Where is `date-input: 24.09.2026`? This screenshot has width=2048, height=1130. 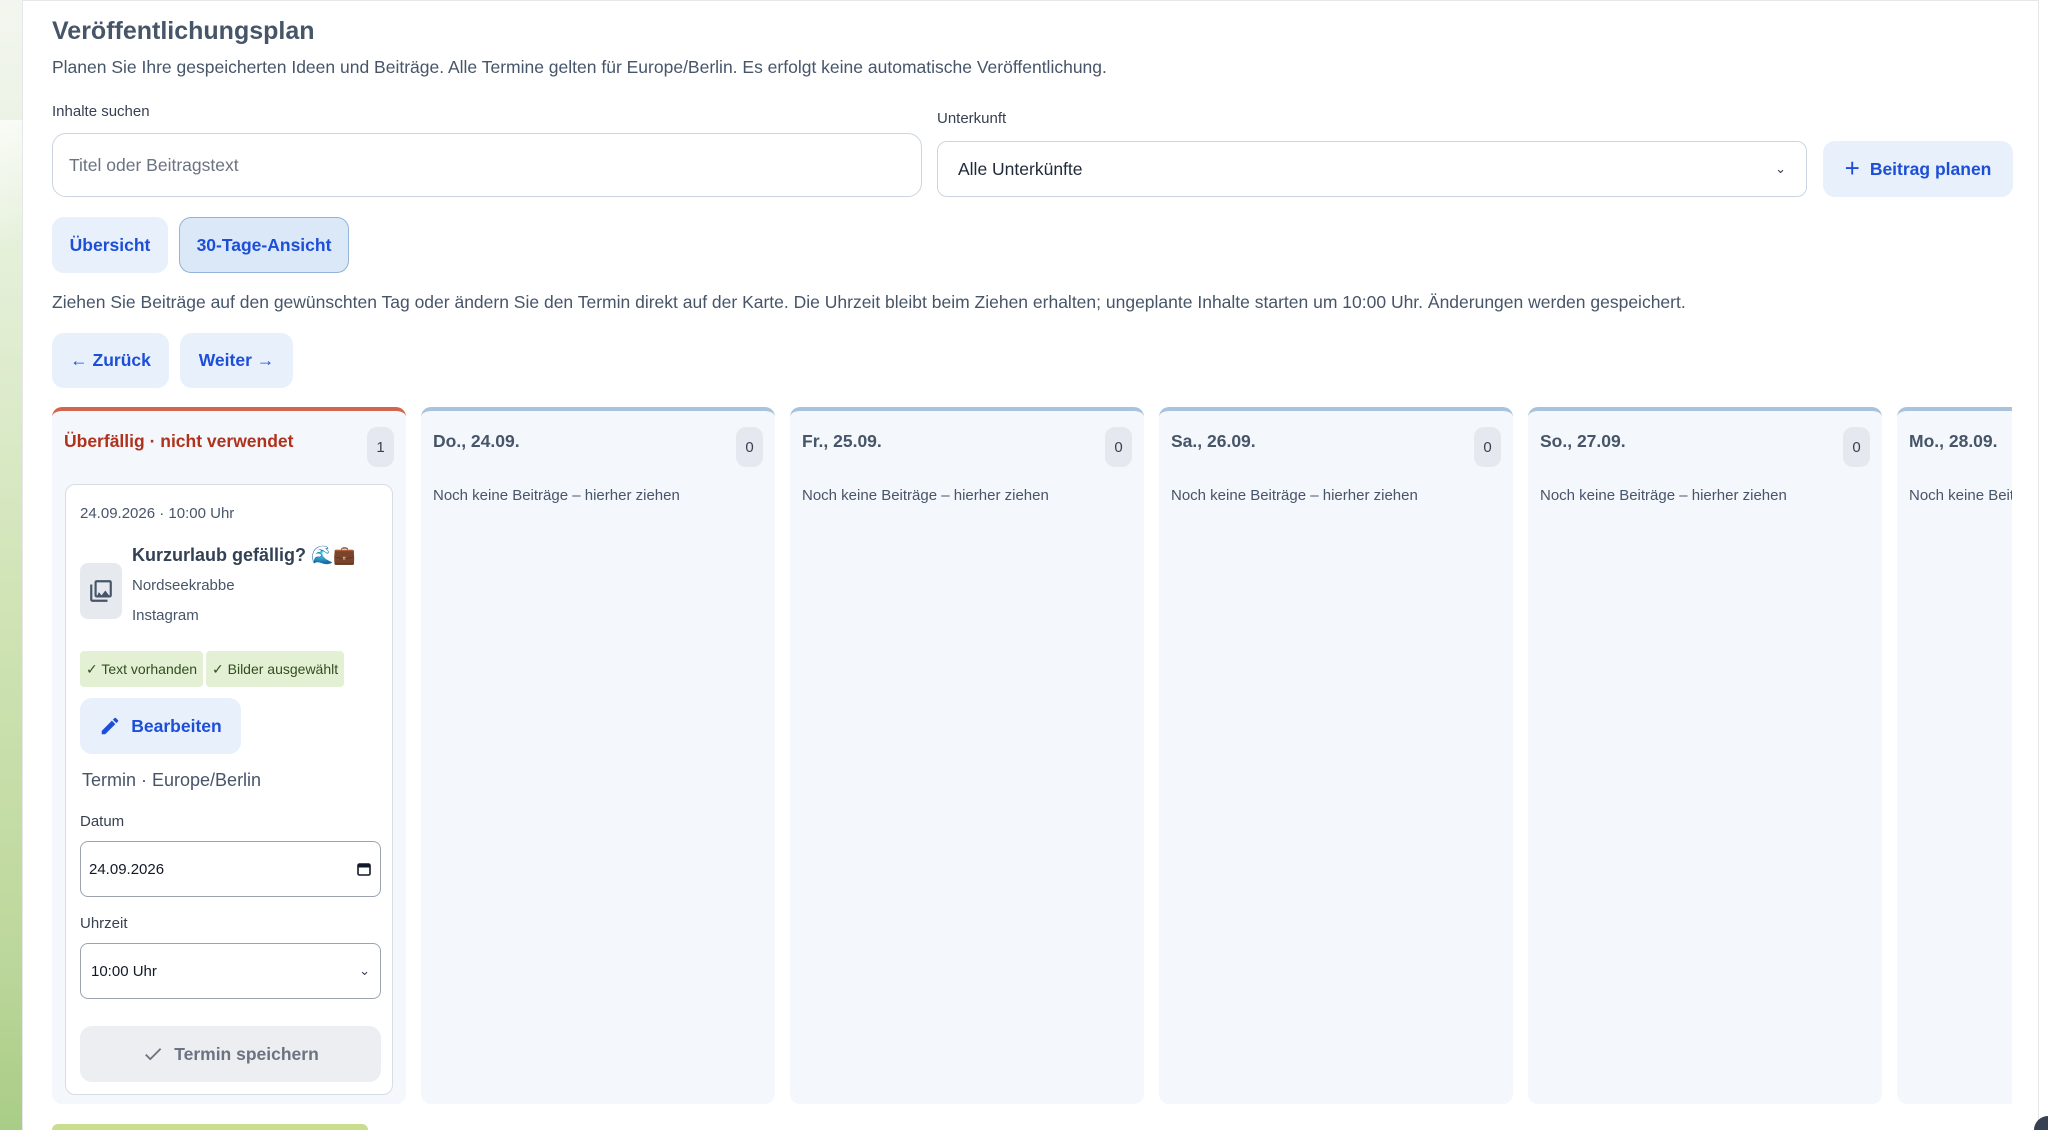 date-input: 24.09.2026 is located at coordinates (230, 869).